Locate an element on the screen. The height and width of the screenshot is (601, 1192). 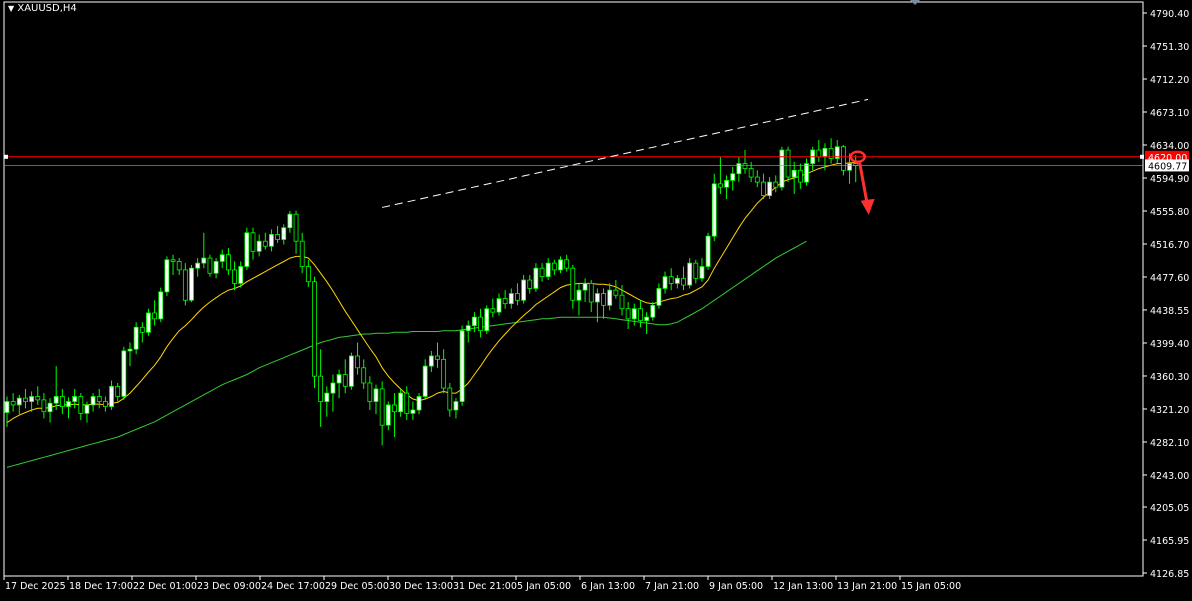
price-tick-label: 4321.20 is located at coordinates (1169, 410).